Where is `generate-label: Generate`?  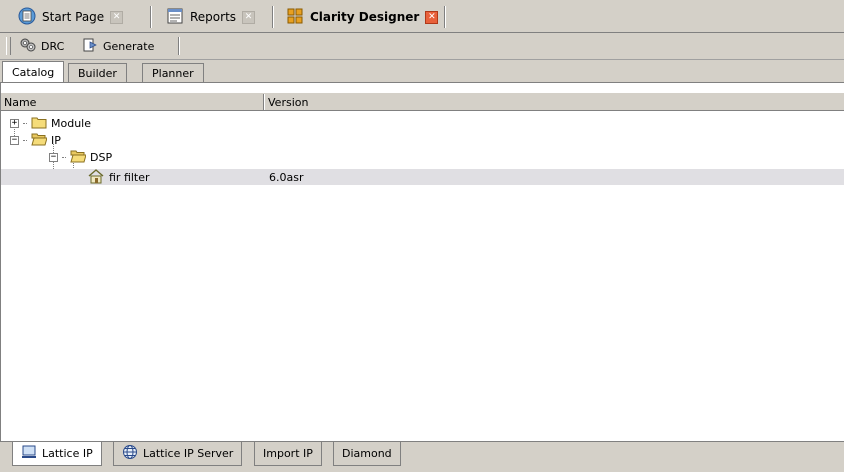
generate-label: Generate is located at coordinates (129, 46).